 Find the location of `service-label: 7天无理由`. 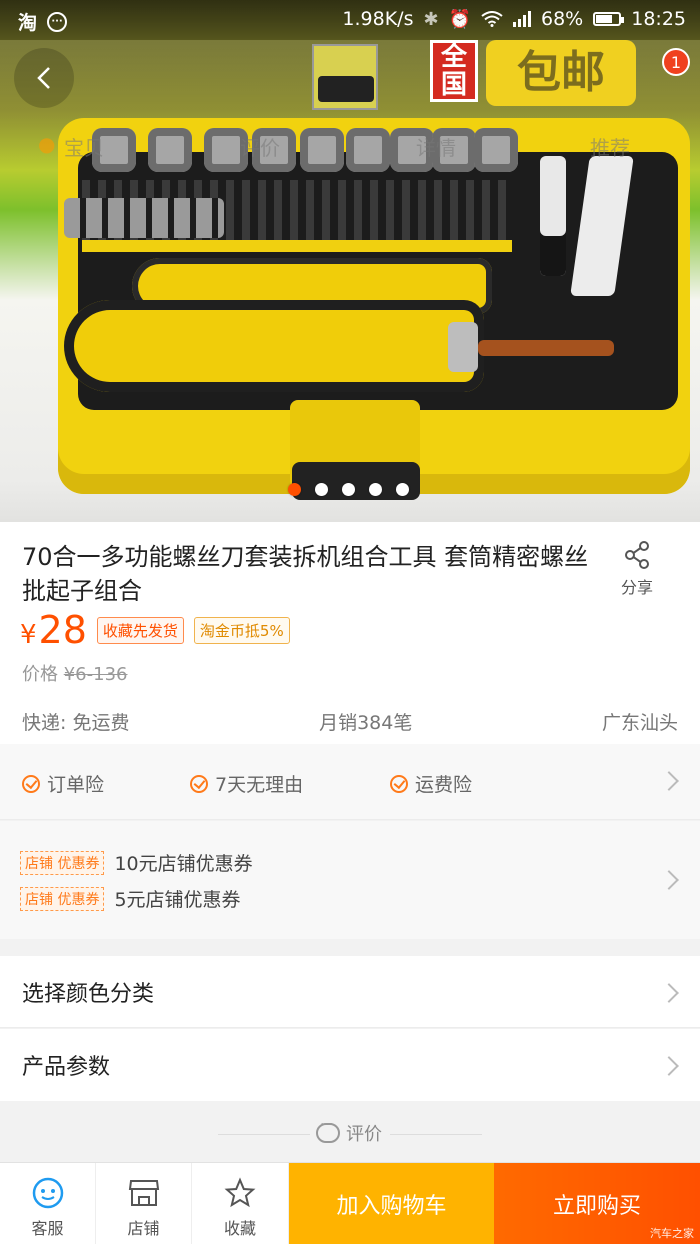

service-label: 7天无理由 is located at coordinates (259, 785).